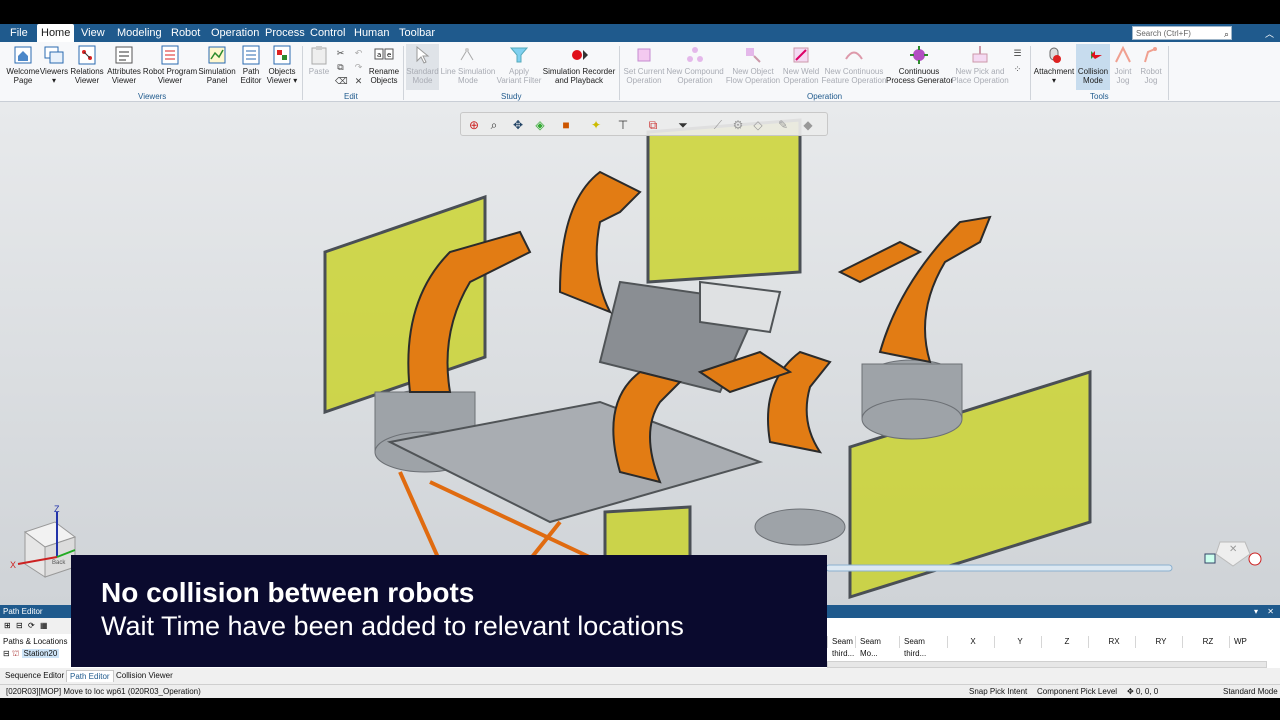 This screenshot has width=1280, height=720. Describe the element at coordinates (801, 64) in the screenshot. I see `new-weld-operation-button: New Weld Operation` at that location.